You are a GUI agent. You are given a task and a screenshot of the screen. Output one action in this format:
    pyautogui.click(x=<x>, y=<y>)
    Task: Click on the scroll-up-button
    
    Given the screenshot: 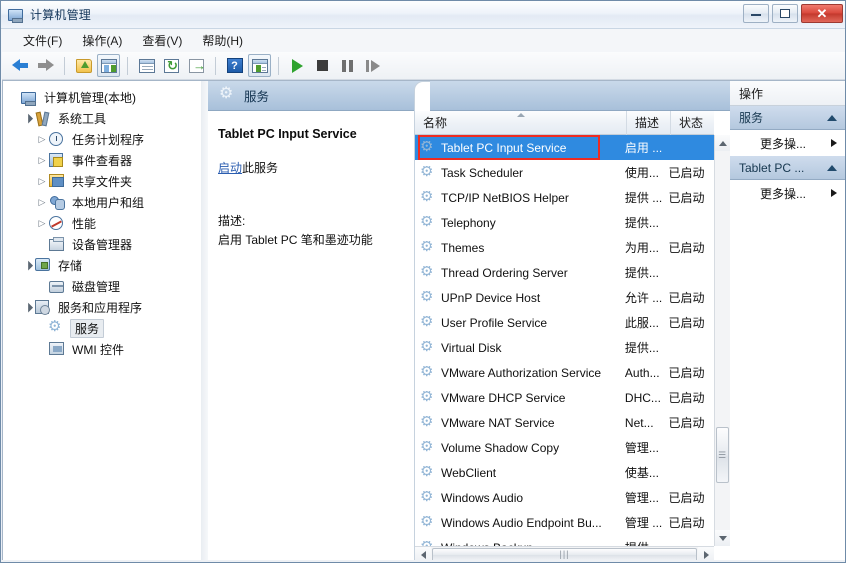 What is the action you would take?
    pyautogui.click(x=722, y=143)
    